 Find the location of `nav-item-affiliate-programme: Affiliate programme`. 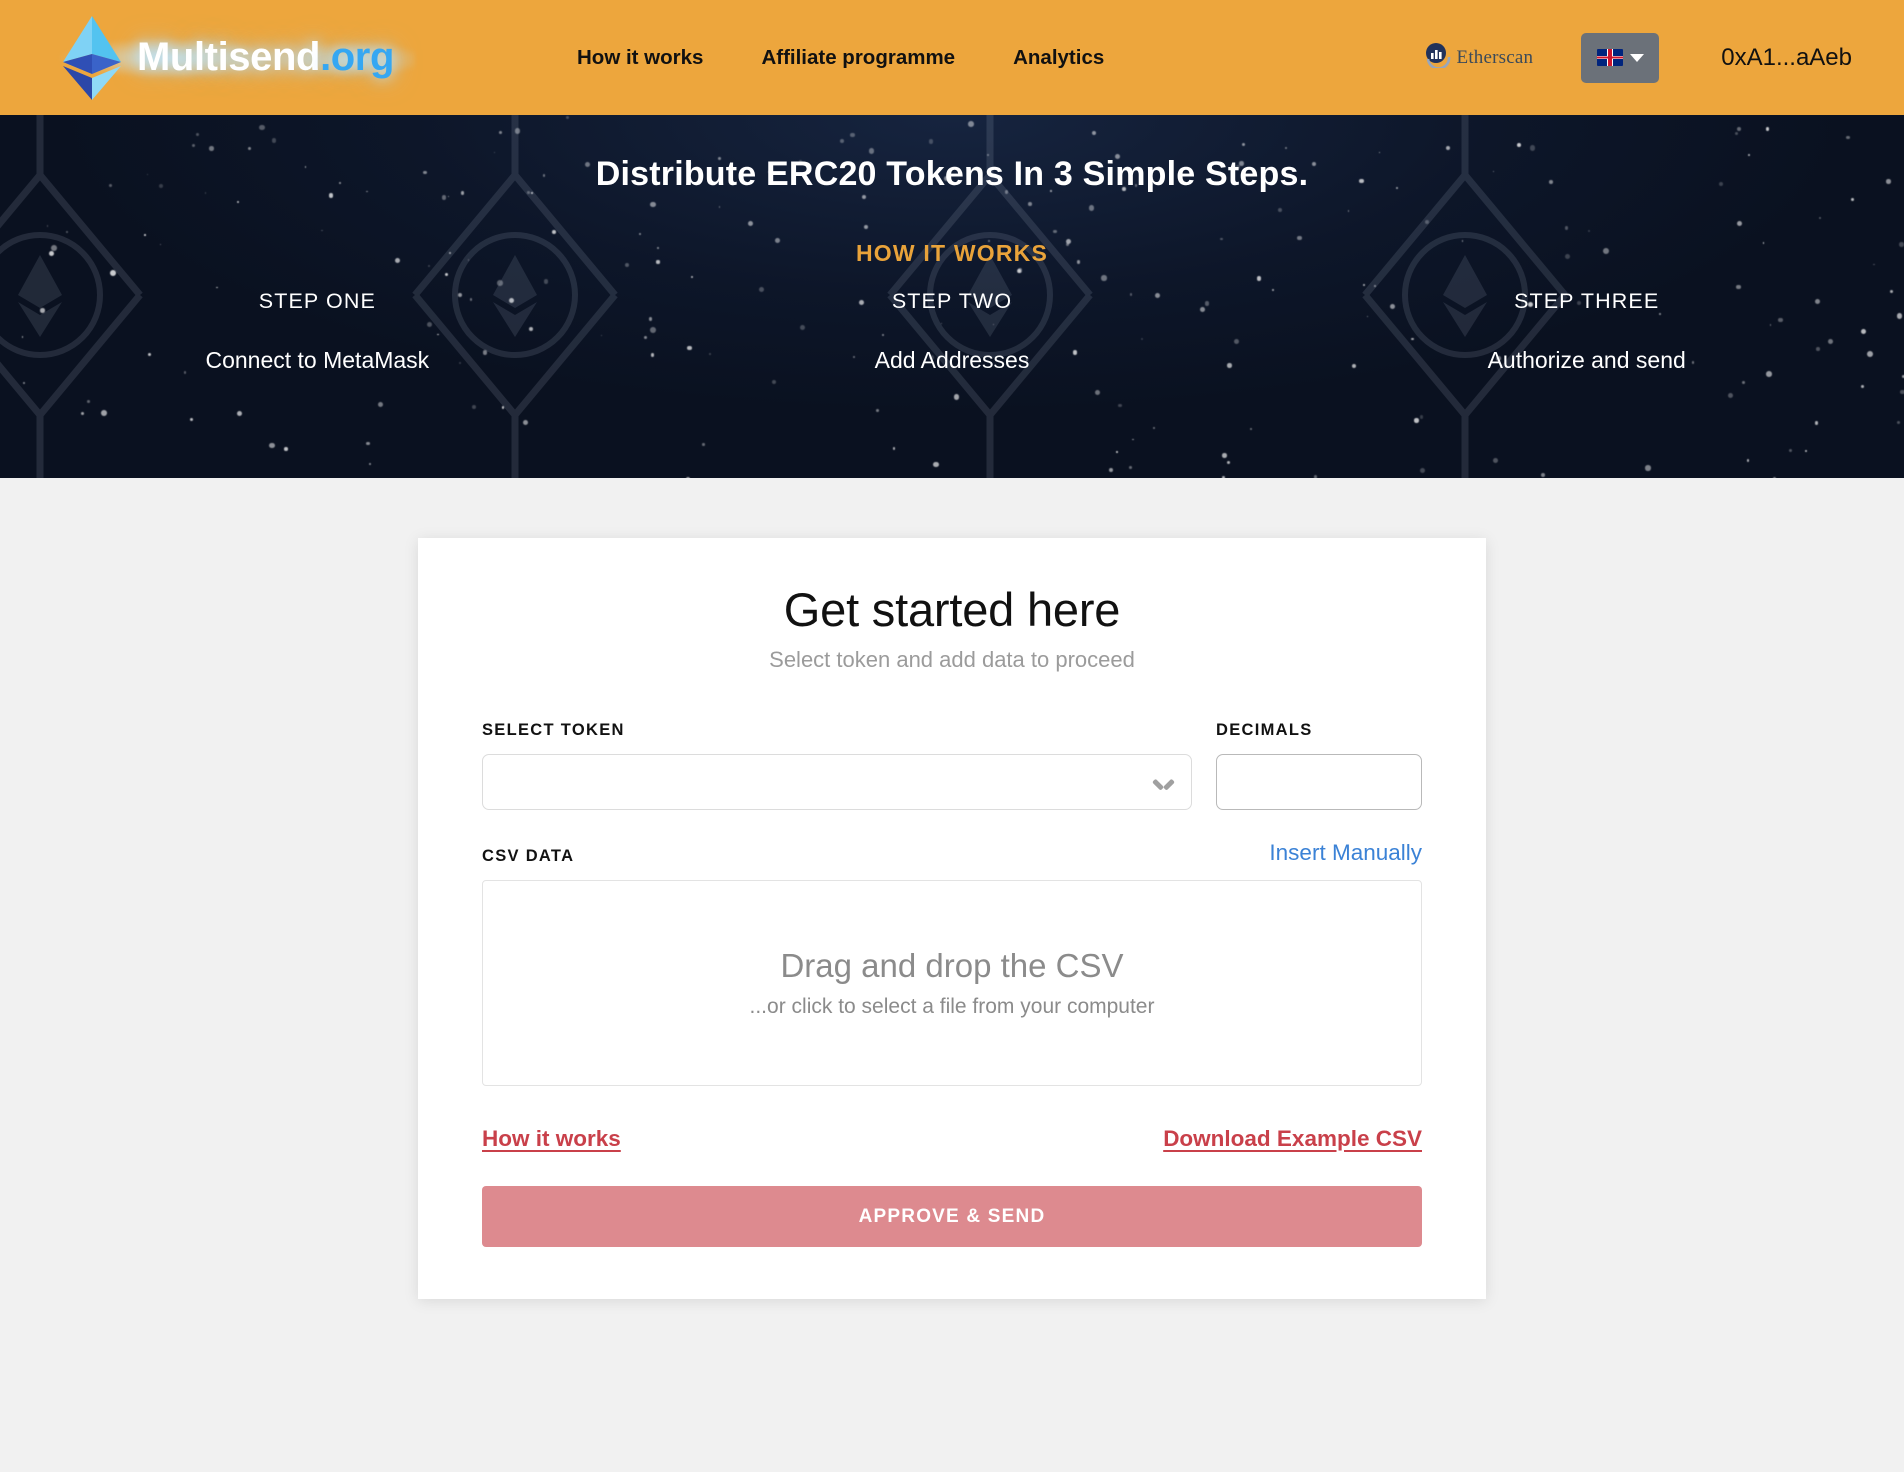

nav-item-affiliate-programme: Affiliate programme is located at coordinates (858, 58).